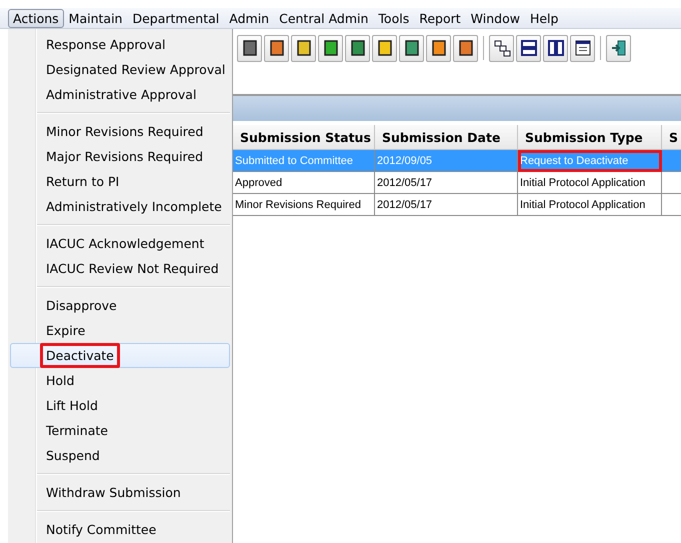  What do you see at coordinates (304, 161) in the screenshot?
I see `table-cell: Submitted to Committee` at bounding box center [304, 161].